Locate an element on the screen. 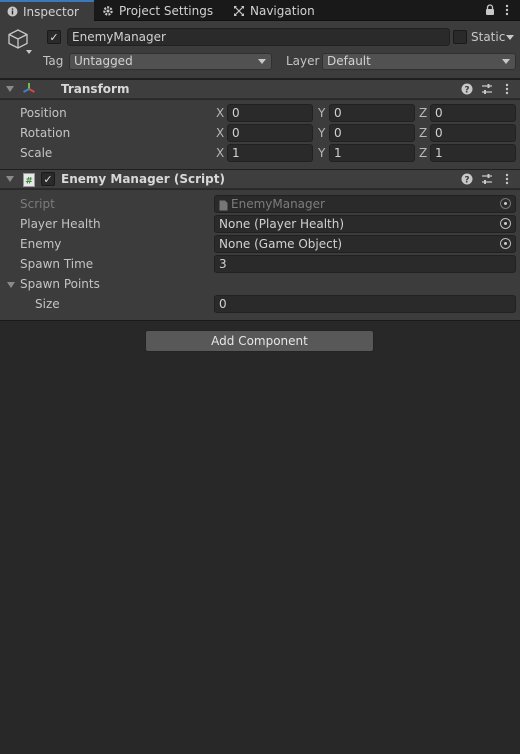  tab-navigation: Navigation is located at coordinates (274, 10).